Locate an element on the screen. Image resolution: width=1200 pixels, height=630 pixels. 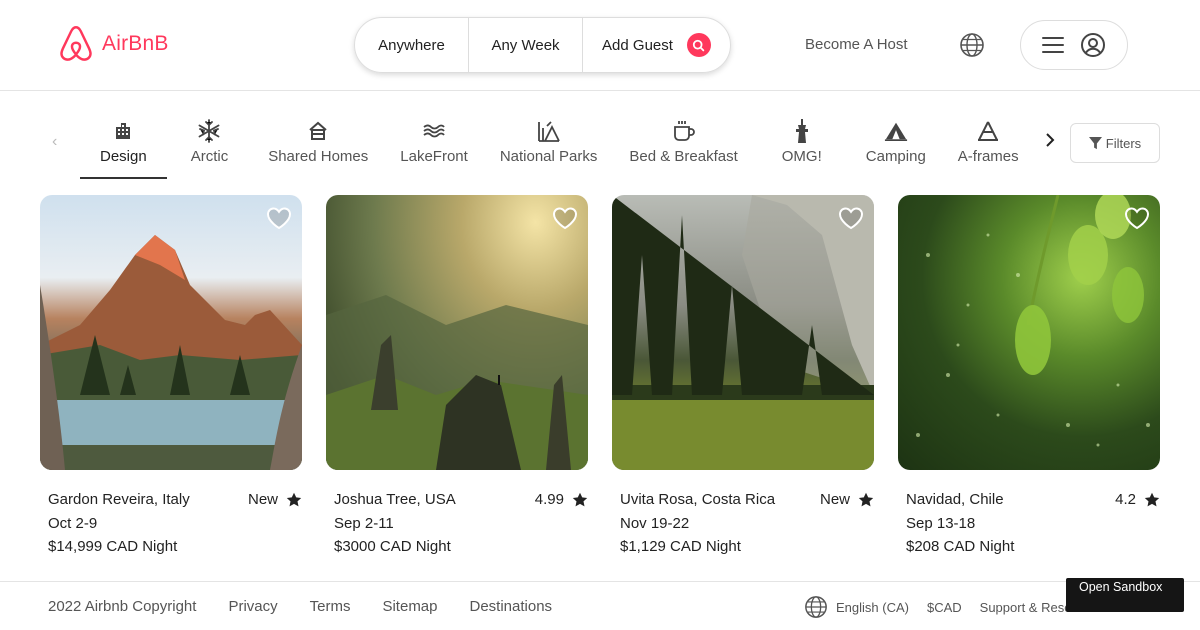
listing-dates: Oct 2-9 is located at coordinates (73, 523).